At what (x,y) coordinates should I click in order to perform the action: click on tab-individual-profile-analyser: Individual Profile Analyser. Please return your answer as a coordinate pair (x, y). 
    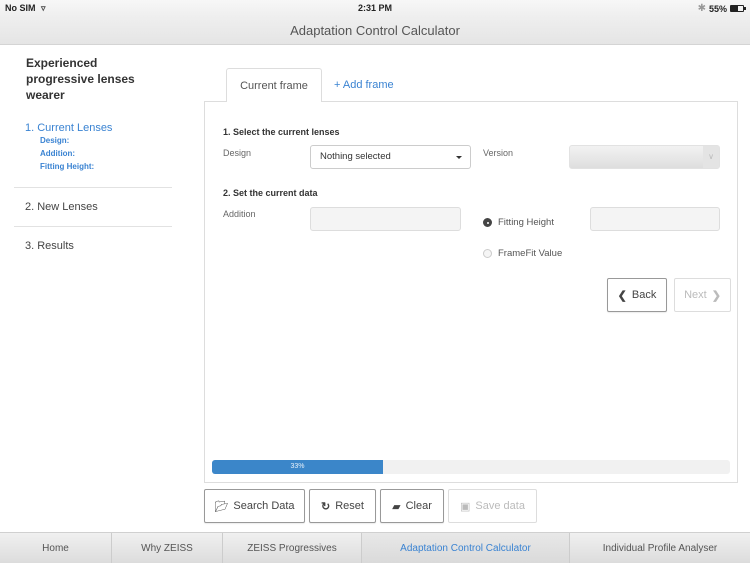
    Looking at the image, I should click on (660, 548).